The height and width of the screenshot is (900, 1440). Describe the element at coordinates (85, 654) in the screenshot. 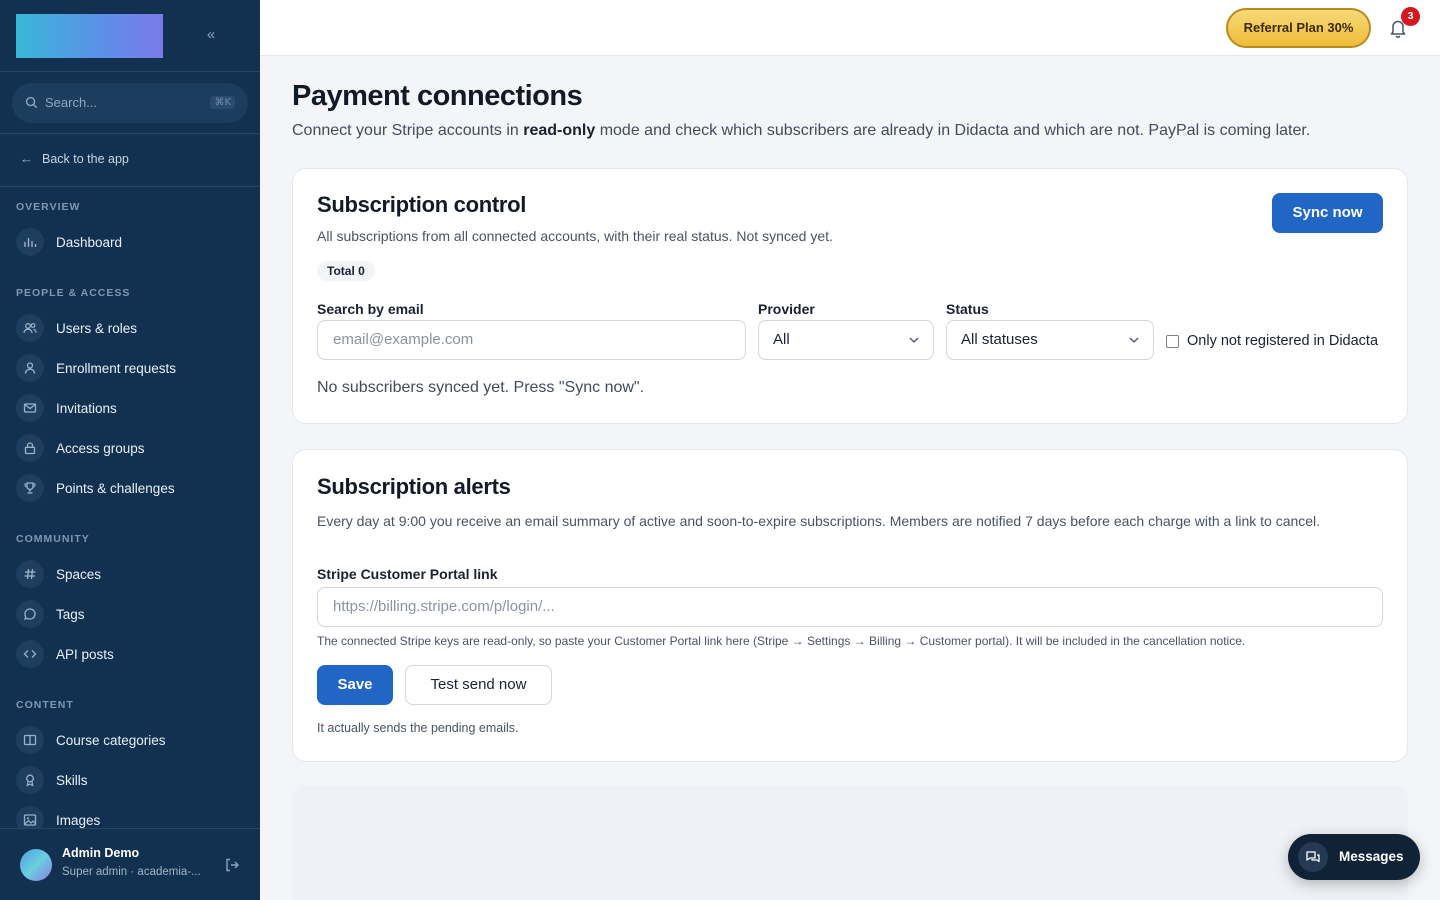

I see `sidebar-item-label: API posts` at that location.